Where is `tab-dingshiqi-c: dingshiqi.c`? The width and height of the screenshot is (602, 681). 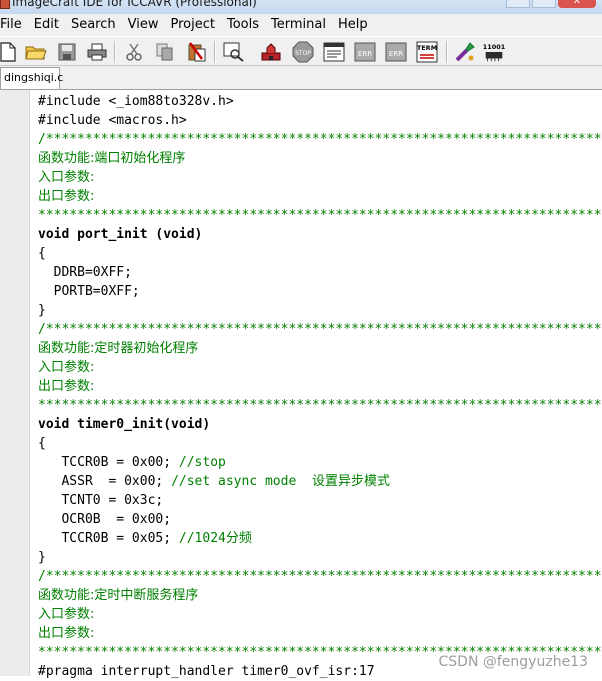 tab-dingshiqi-c: dingshiqi.c is located at coordinates (31, 78).